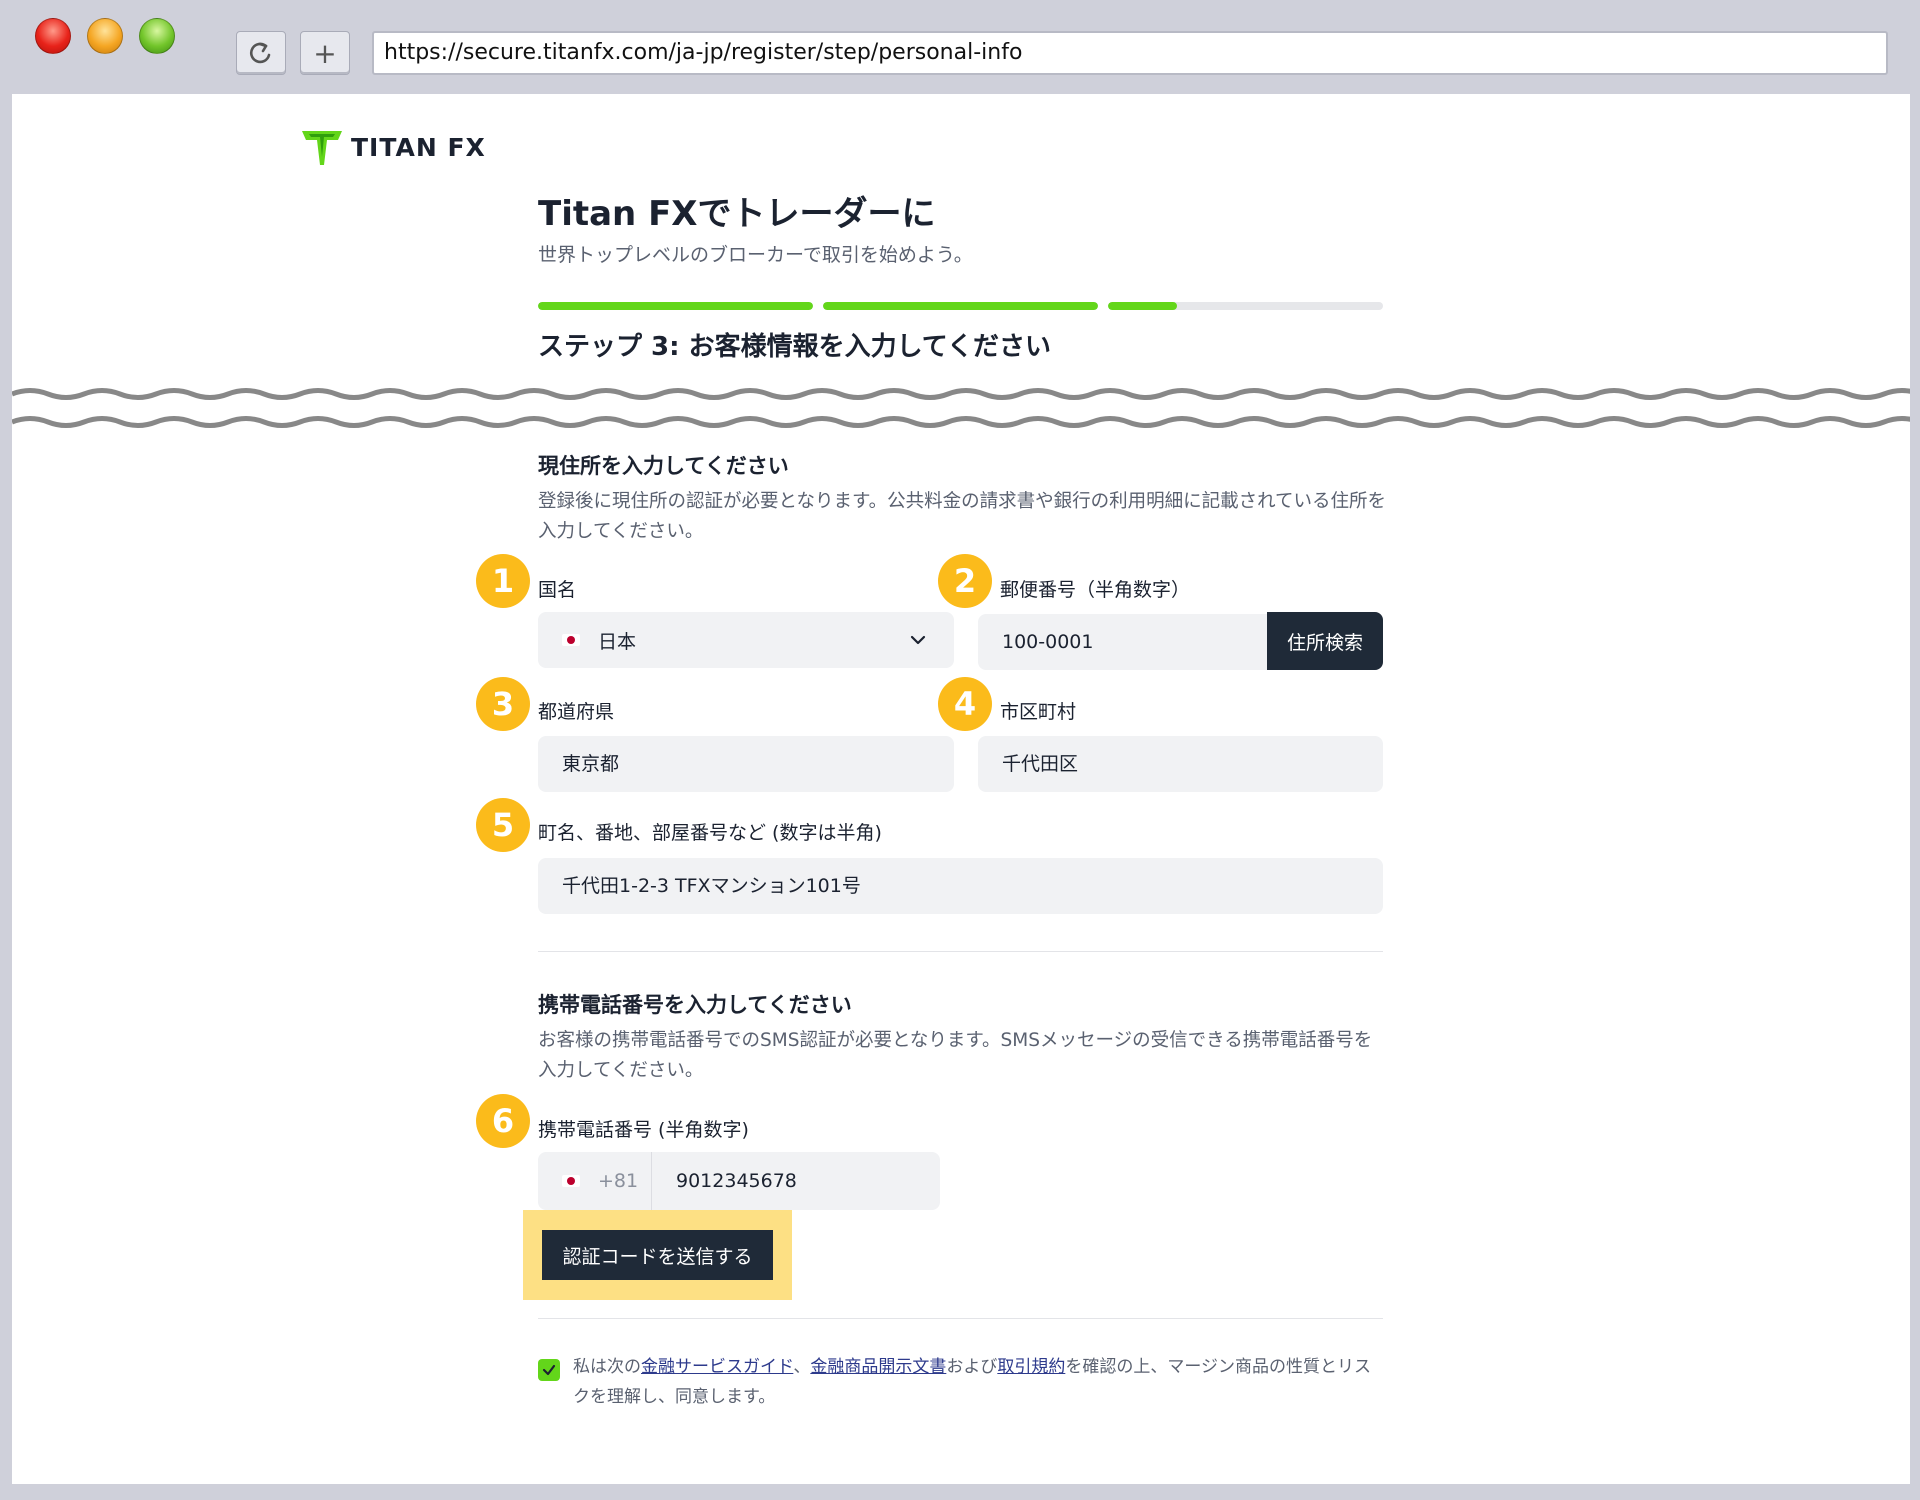  I want to click on badge-1: 1, so click(503, 581).